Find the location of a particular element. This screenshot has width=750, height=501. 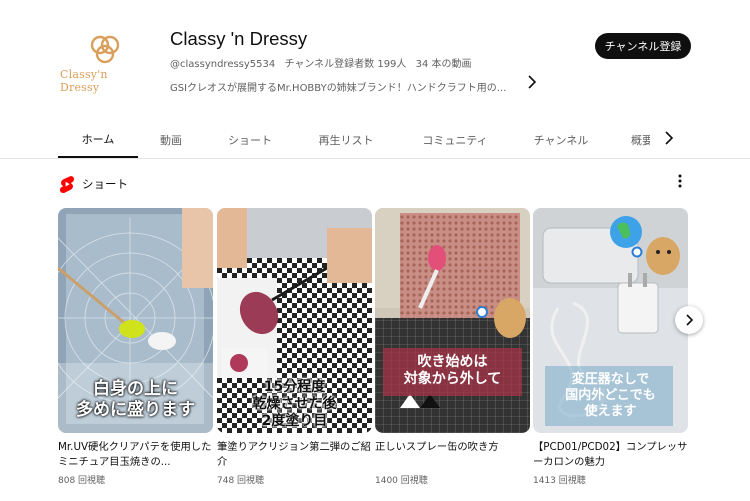

short-thumbnail: 白身の上に 多めに盛ります is located at coordinates (135, 320).